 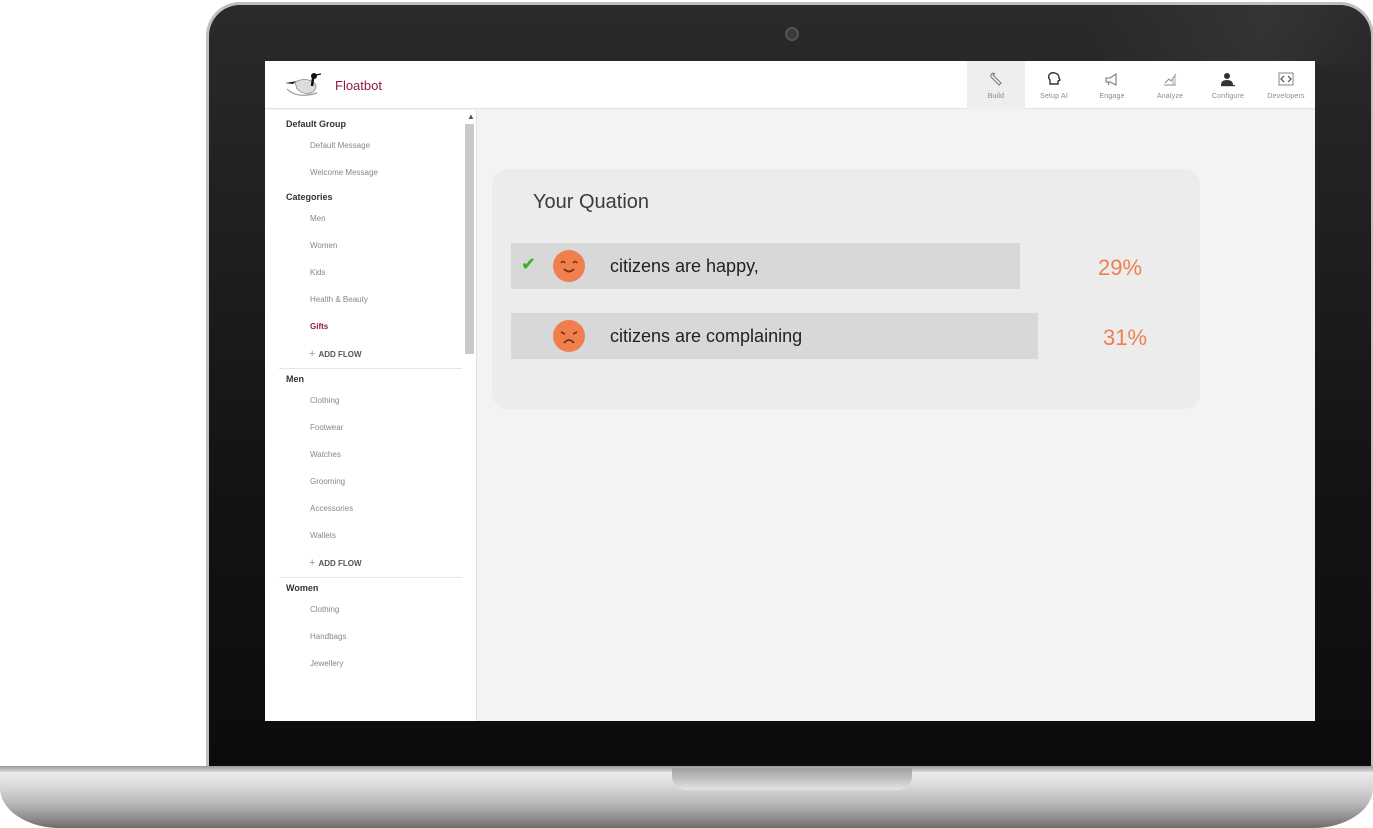 What do you see at coordinates (370, 197) in the screenshot?
I see `group-categories: Categories` at bounding box center [370, 197].